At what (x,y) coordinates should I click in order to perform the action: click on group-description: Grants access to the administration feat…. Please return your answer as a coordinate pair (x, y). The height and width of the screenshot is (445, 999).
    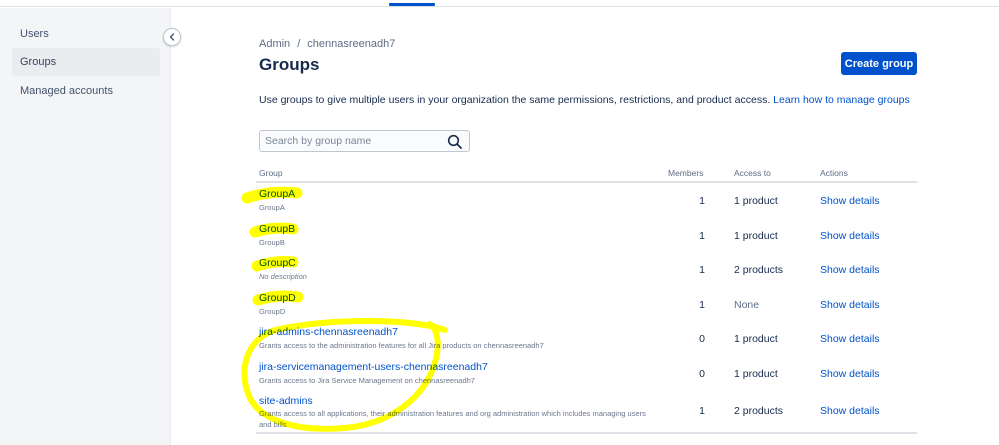
    Looking at the image, I should click on (401, 345).